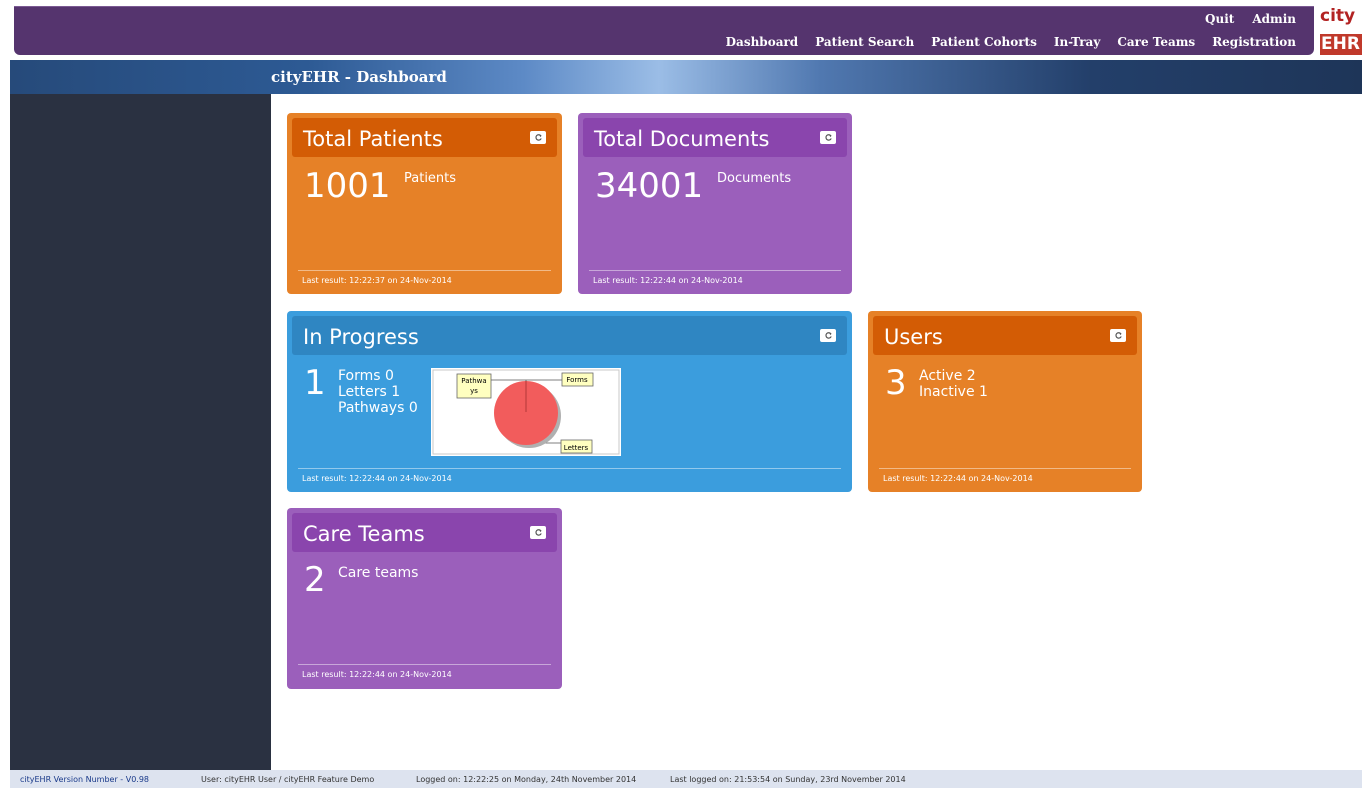 This screenshot has height=788, width=1362. What do you see at coordinates (430, 178) in the screenshot?
I see `patients-unit: Patients` at bounding box center [430, 178].